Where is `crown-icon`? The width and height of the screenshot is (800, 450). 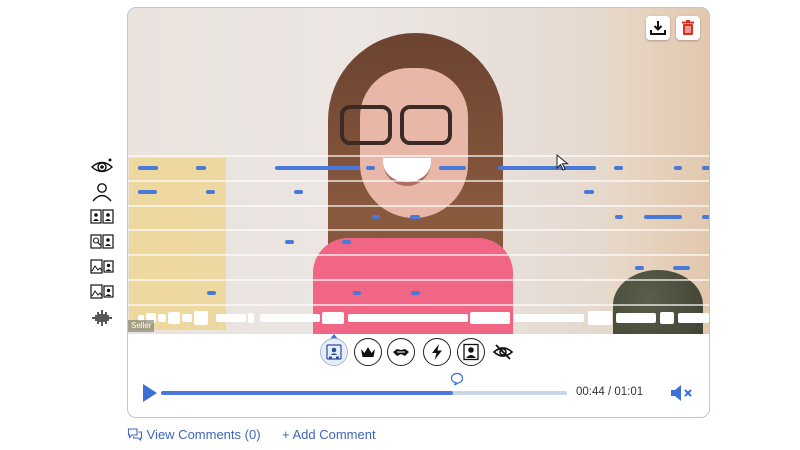 crown-icon is located at coordinates (368, 352).